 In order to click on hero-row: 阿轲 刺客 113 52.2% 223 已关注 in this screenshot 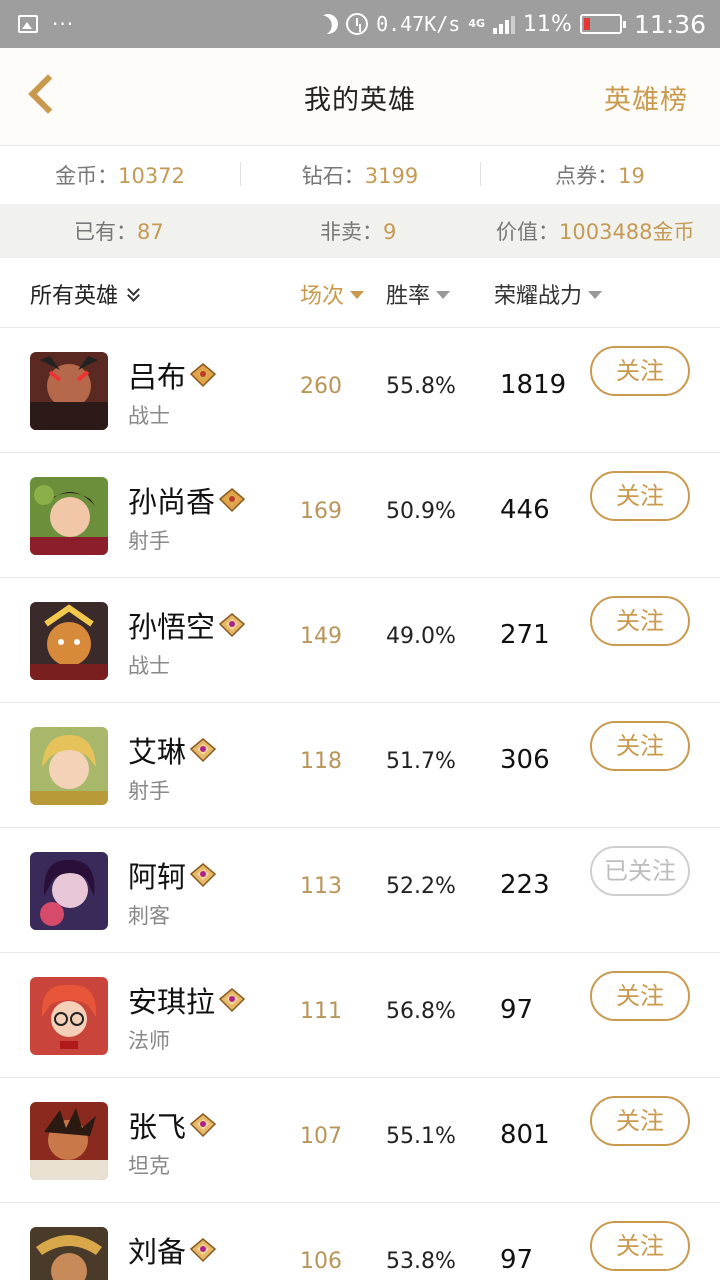, I will do `click(360, 890)`.